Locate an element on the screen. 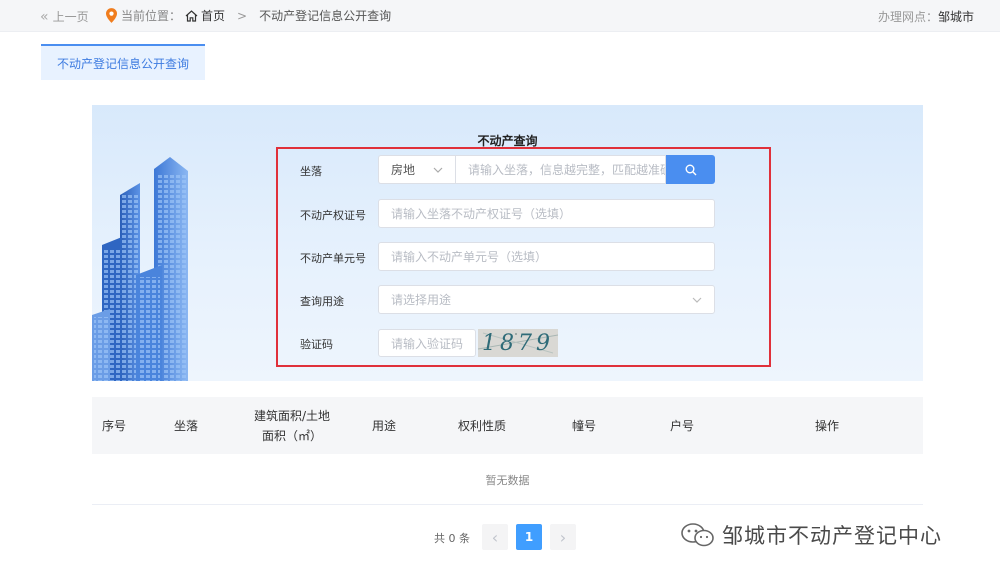  back-link: « 上一页 is located at coordinates (64, 16).